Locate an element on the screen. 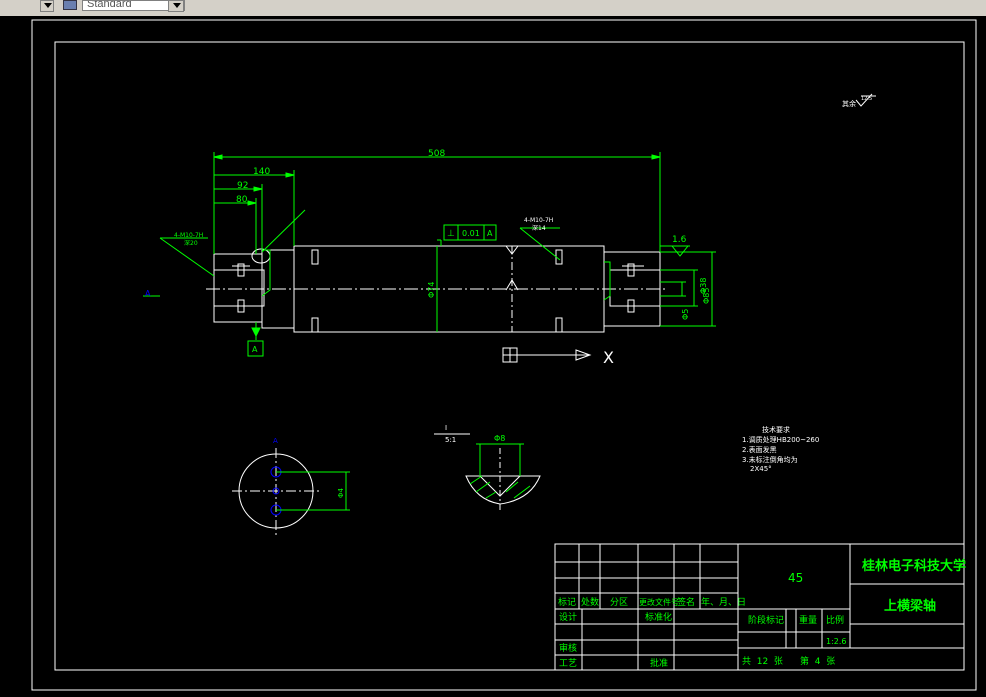 This screenshot has width=986, height=697. dim-140: 140 is located at coordinates (261, 172).